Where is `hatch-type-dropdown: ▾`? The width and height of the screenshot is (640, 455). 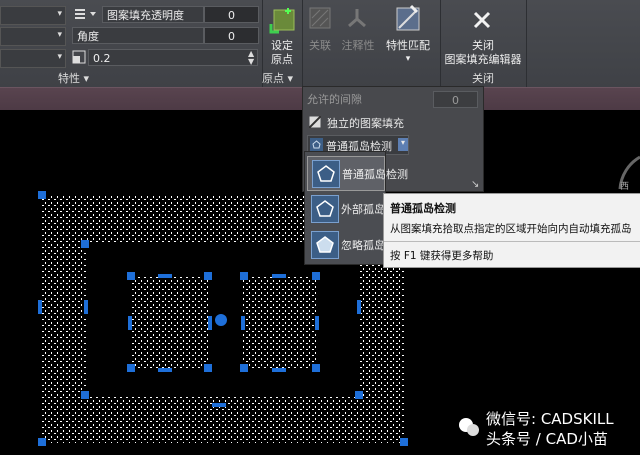
hatch-type-dropdown: ▾ is located at coordinates (33, 15).